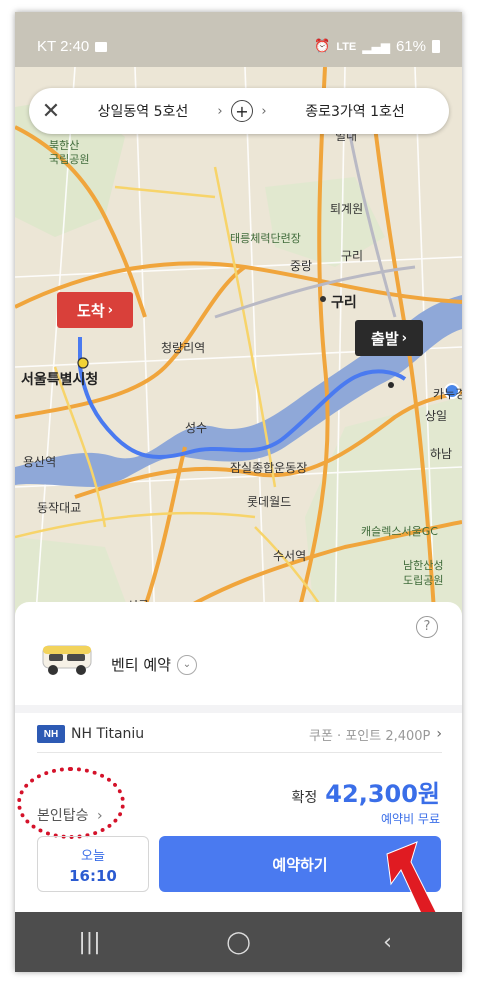  I want to click on map-label-namhansan-park: 도립공원, so click(423, 580).